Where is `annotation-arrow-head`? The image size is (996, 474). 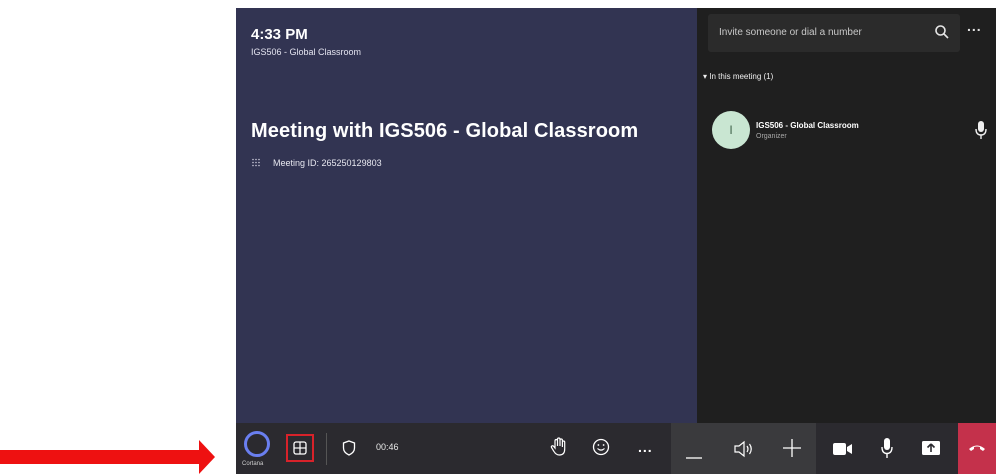 annotation-arrow-head is located at coordinates (207, 457).